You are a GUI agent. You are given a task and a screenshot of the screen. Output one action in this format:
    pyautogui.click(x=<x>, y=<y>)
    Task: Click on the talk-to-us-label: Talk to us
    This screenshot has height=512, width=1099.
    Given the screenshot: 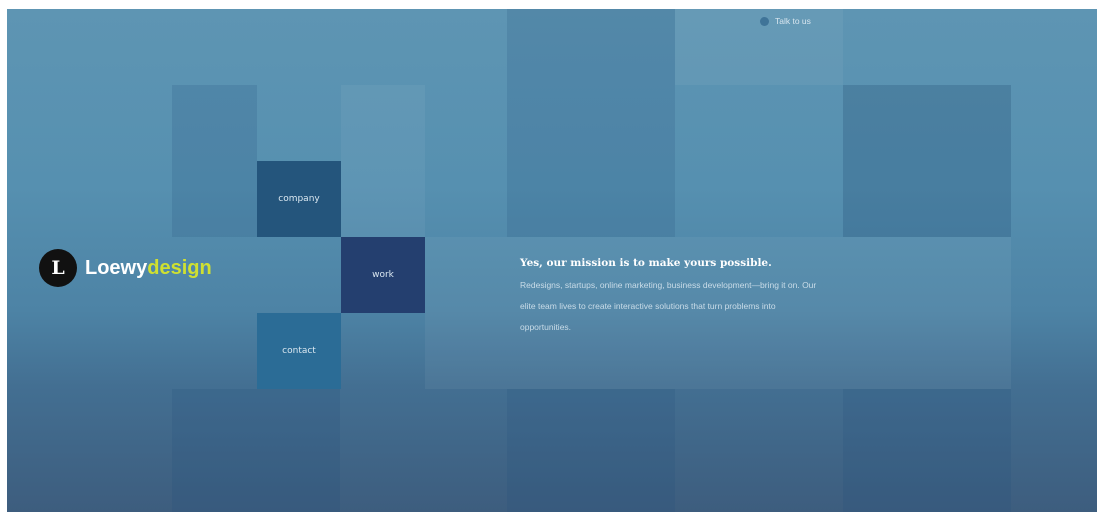 What is the action you would take?
    pyautogui.click(x=793, y=21)
    